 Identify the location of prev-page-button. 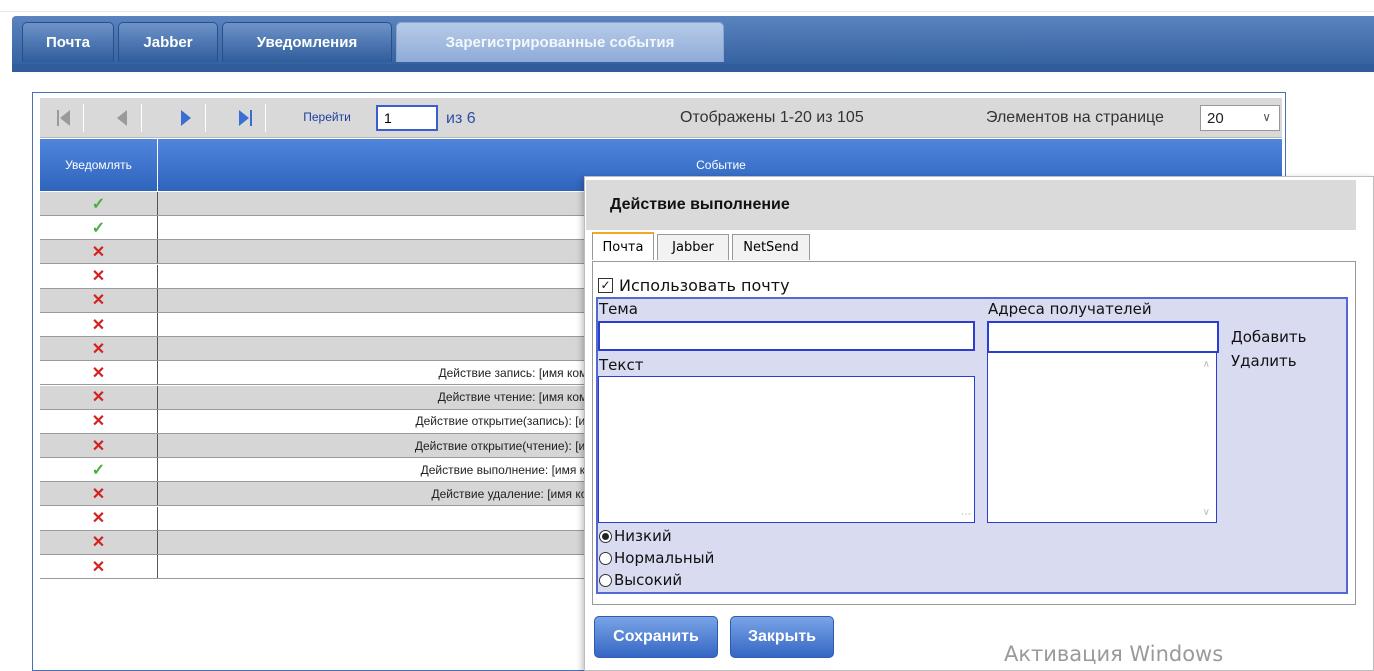
(122, 118).